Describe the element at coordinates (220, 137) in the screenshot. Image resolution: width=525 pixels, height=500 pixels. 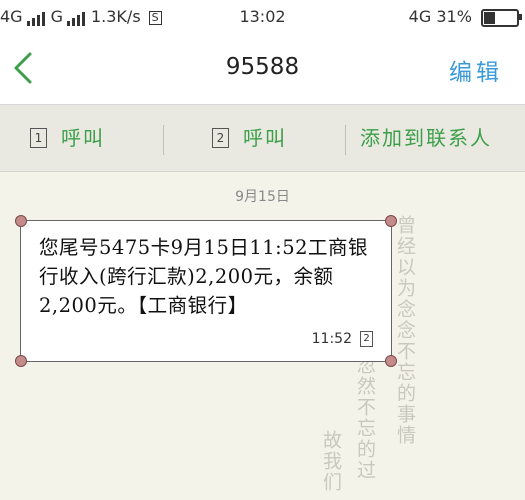
I see `sim2-icon: 2` at that location.